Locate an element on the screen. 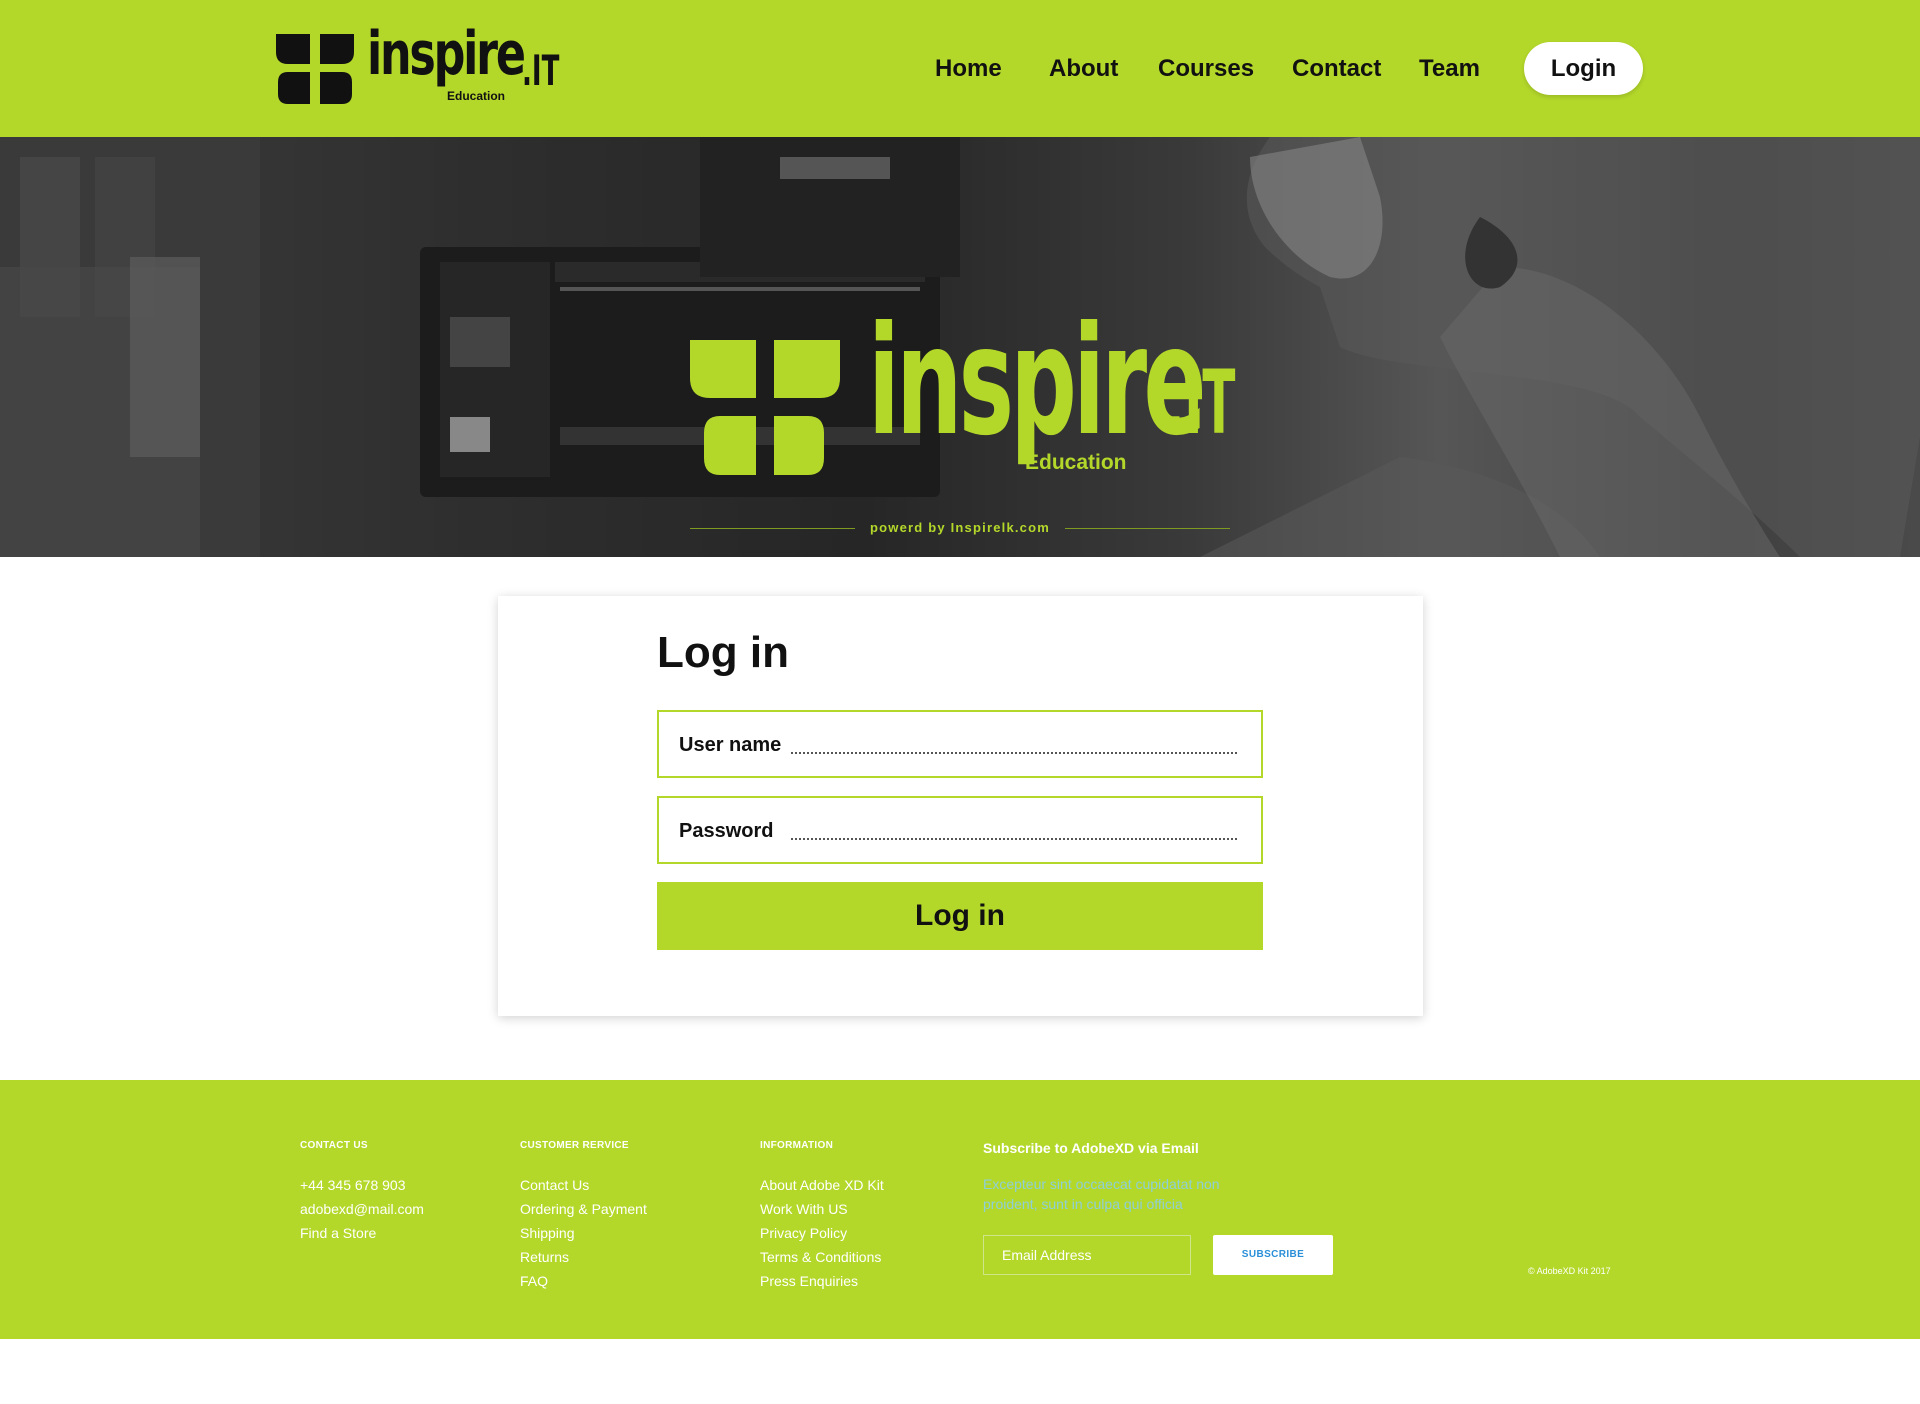  logo-wordmark: inspire is located at coordinates (446, 54).